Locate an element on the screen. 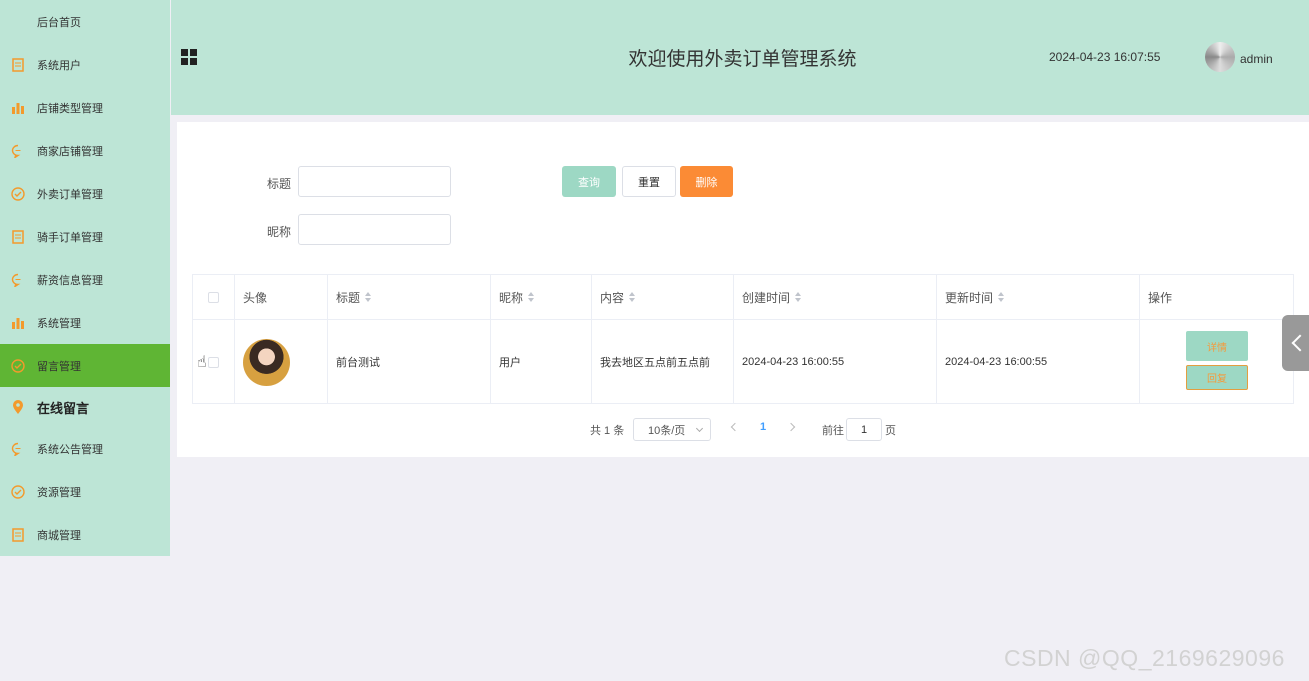 The image size is (1309, 681). nickname-filter-input is located at coordinates (374, 229).